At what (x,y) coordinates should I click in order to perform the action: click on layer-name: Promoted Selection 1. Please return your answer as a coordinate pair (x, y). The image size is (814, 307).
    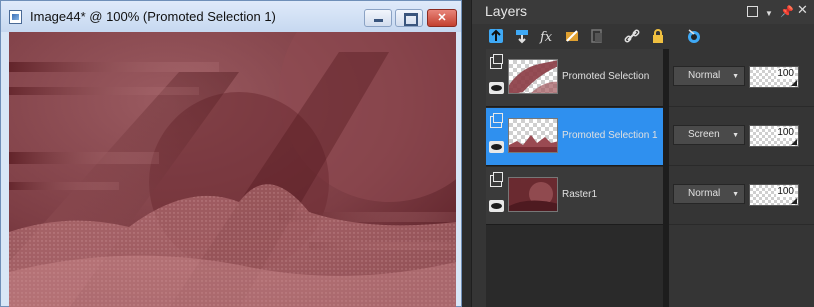
    Looking at the image, I should click on (610, 135).